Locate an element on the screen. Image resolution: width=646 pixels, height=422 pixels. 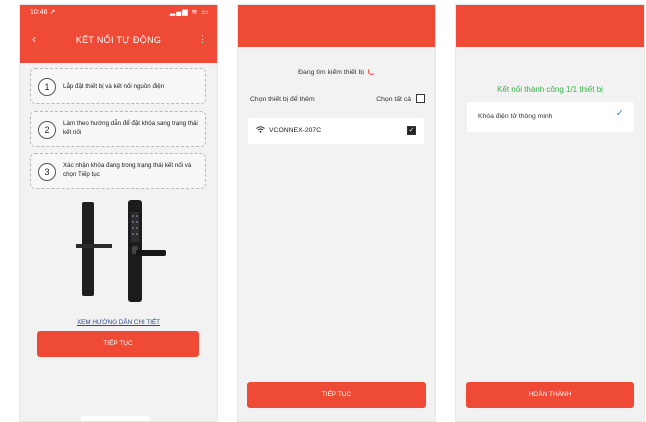
step-number: 3 is located at coordinates (47, 172).